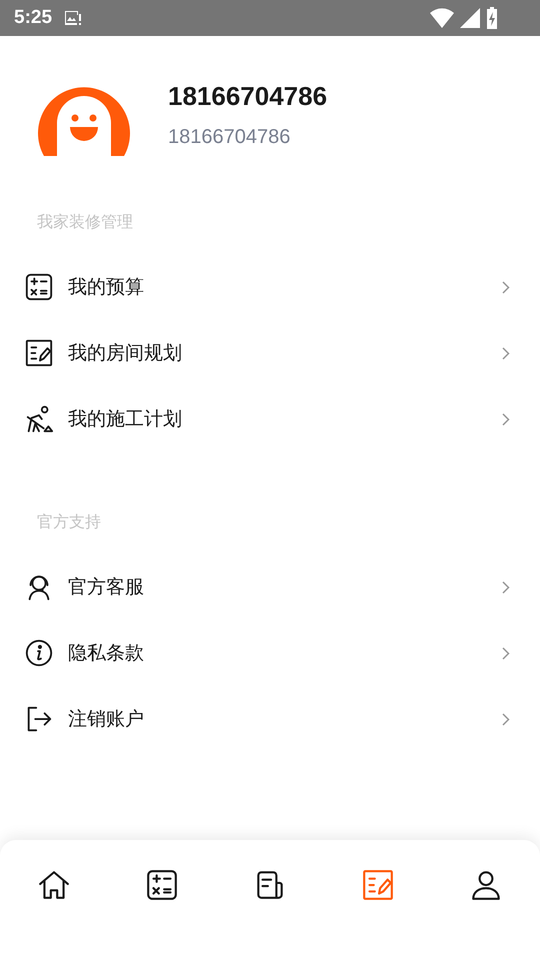 The width and height of the screenshot is (540, 960). Describe the element at coordinates (54, 885) in the screenshot. I see `home-icon` at that location.